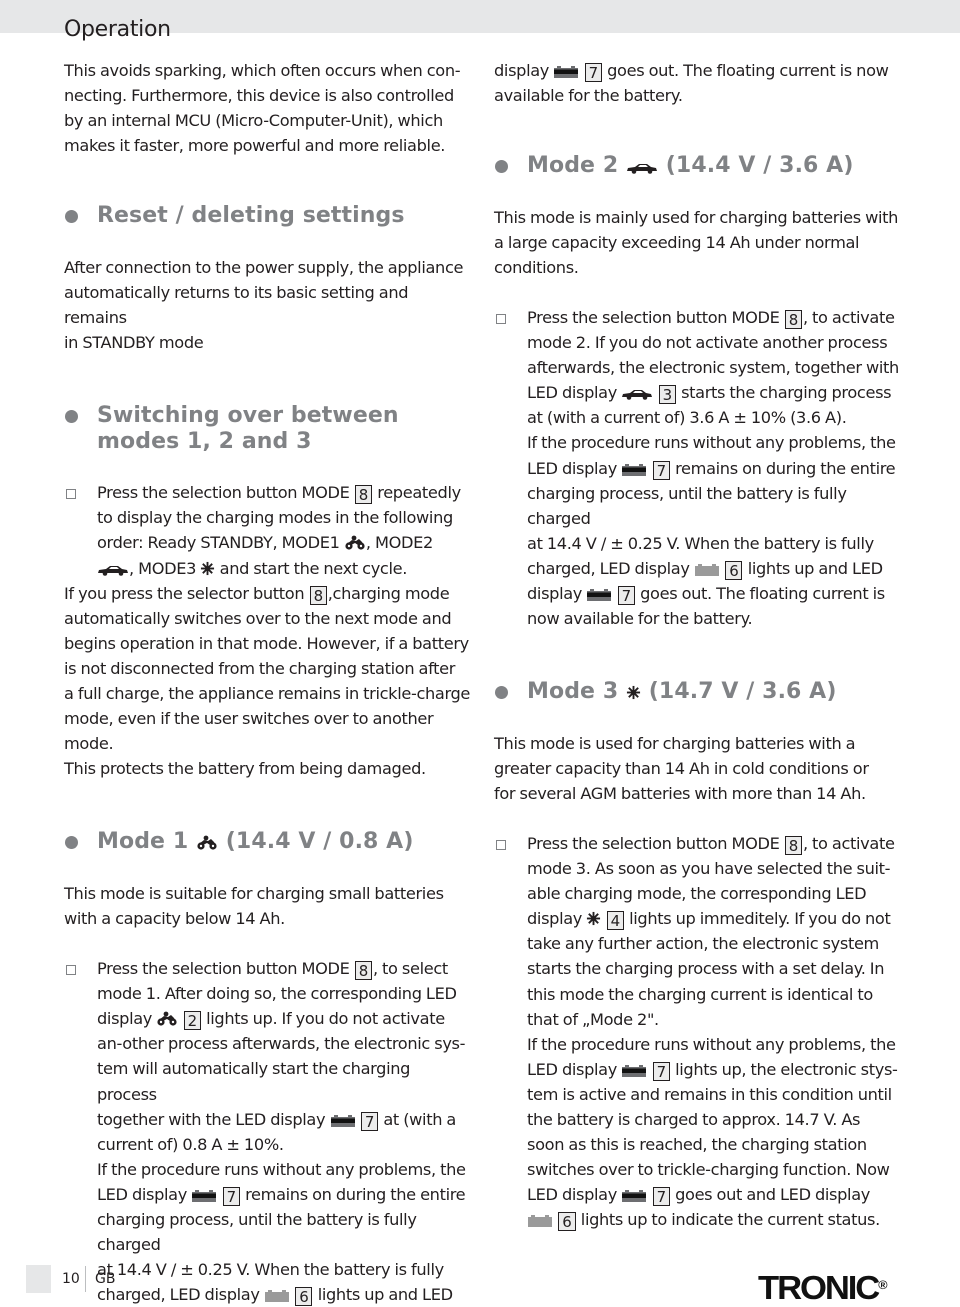  I want to click on ref-number: 3, so click(667, 395).